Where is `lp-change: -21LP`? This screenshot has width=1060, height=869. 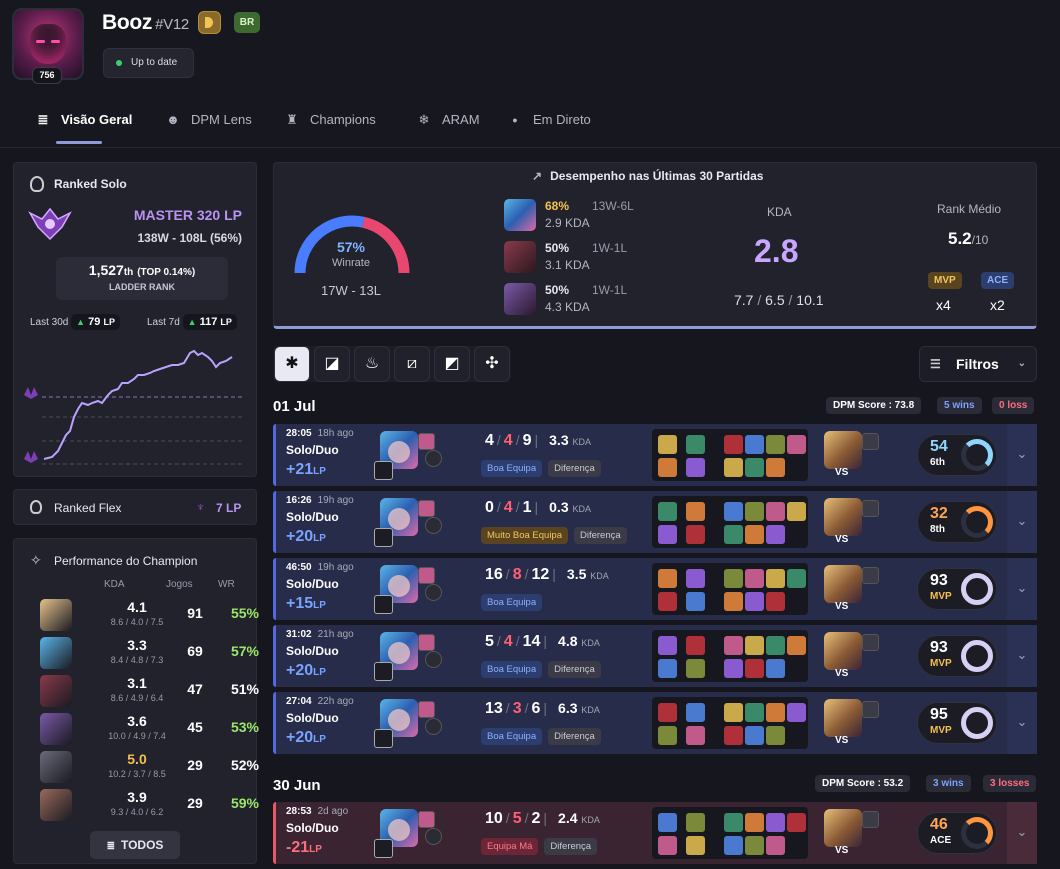 lp-change: -21LP is located at coordinates (304, 847).